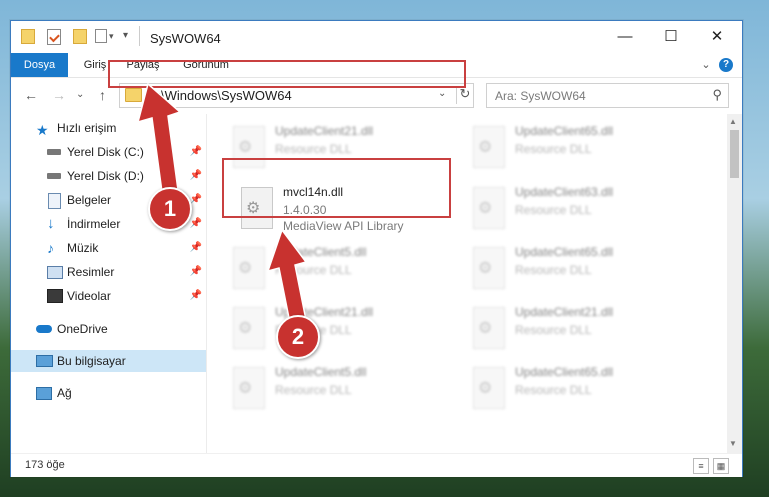 Image resolution: width=769 pixels, height=497 pixels. I want to click on ribbon-expand-icon: ⌄, so click(706, 65).